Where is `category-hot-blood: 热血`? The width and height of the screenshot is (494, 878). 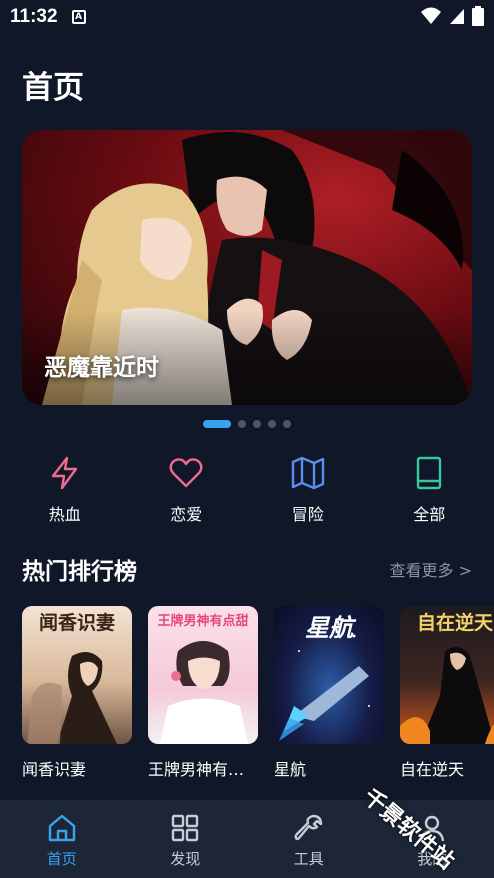 category-hot-blood: 热血 is located at coordinates (65, 490).